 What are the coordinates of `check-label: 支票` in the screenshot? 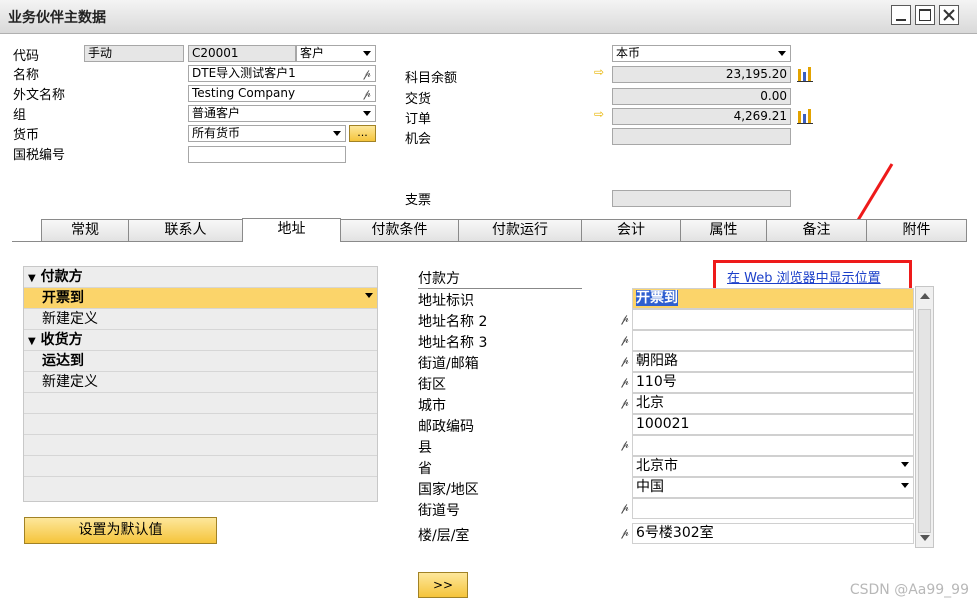 It's located at (418, 200).